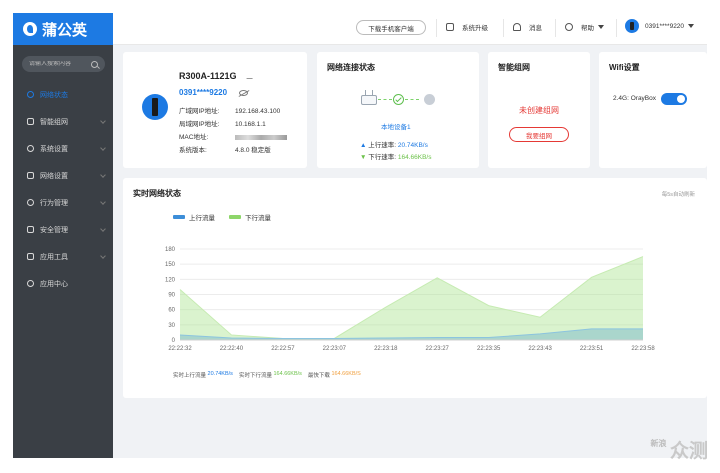  Describe the element at coordinates (174, 341) in the screenshot. I see `y-tick-label: 0` at that location.